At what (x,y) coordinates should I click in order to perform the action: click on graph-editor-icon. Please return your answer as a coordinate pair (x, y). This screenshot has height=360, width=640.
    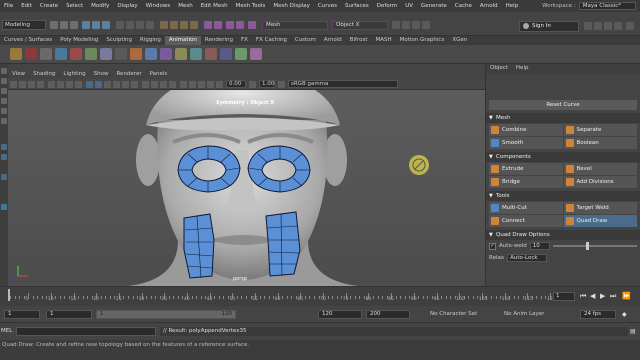
    Looking at the image, I should click on (31, 54).